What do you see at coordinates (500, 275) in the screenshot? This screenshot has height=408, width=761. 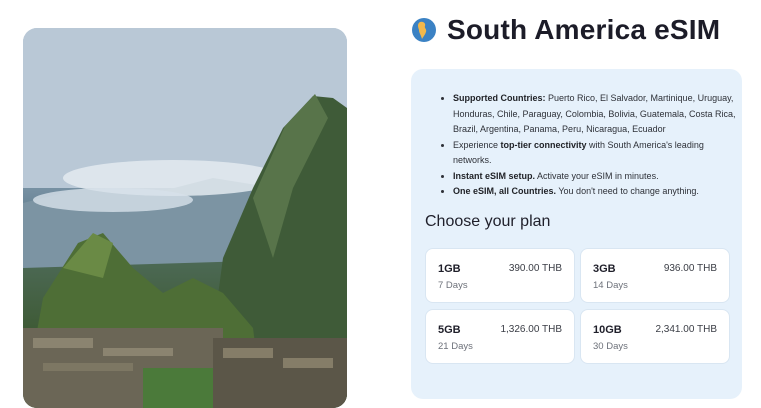 I see `plan-card-1gb: 1GB 390.00 THB 7 Days` at bounding box center [500, 275].